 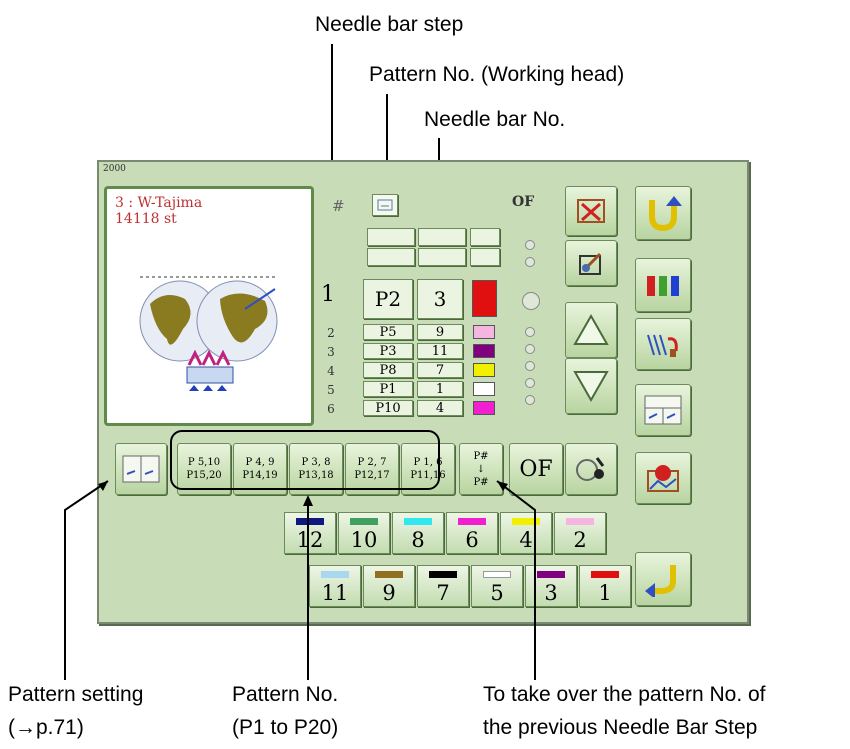 What do you see at coordinates (300, 580) in the screenshot?
I see `leader-lines-bottom` at bounding box center [300, 580].